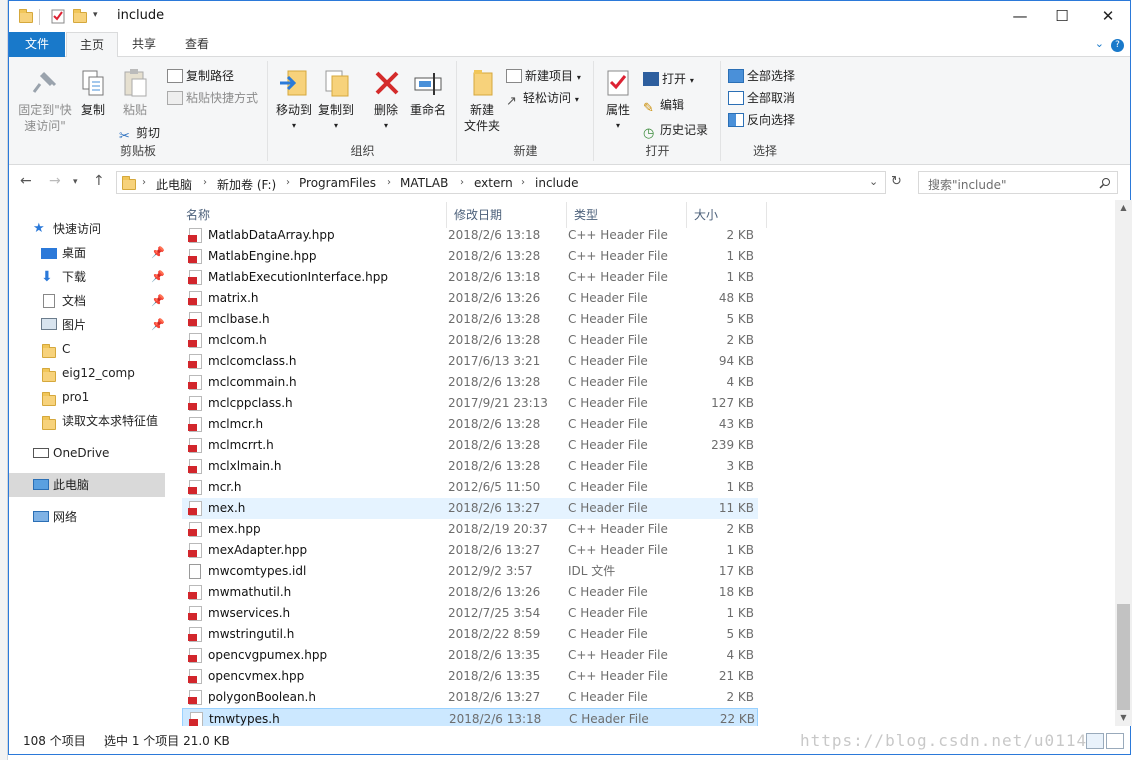  I want to click on refresh-icon: ↻, so click(896, 181).